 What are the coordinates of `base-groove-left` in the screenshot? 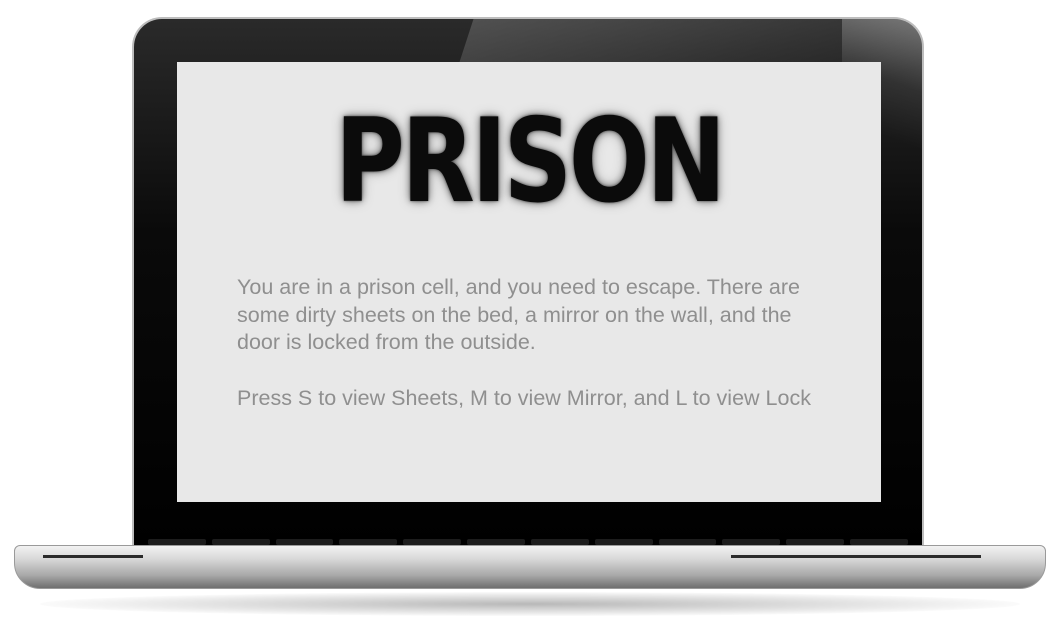 It's located at (93, 556).